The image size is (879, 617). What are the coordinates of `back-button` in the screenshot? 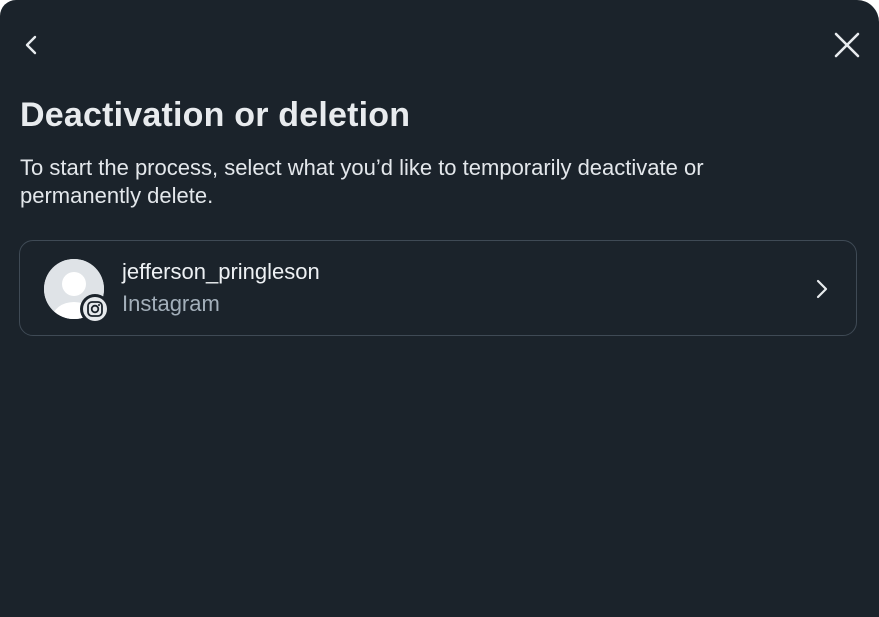 It's located at (32, 45).